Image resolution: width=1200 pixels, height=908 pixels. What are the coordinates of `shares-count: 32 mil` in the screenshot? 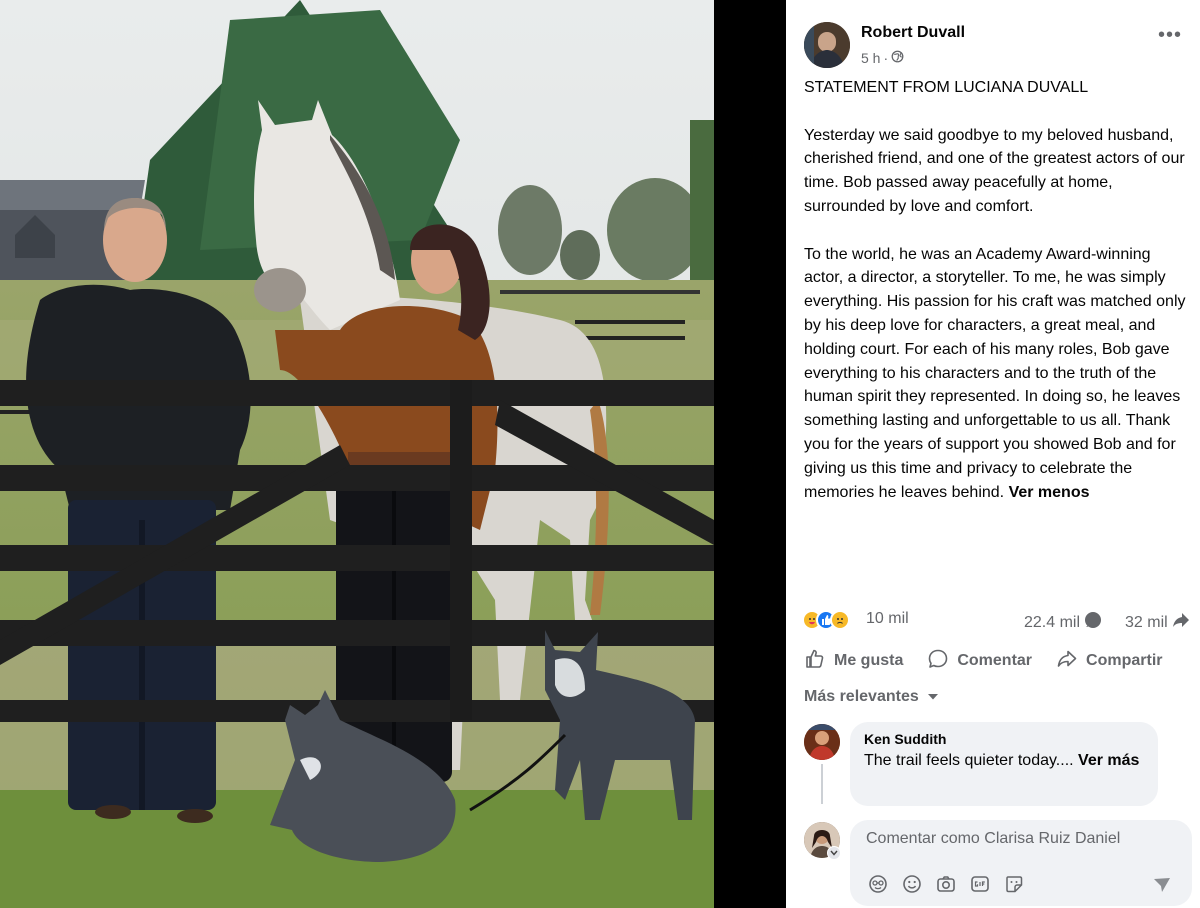 It's located at (1157, 622).